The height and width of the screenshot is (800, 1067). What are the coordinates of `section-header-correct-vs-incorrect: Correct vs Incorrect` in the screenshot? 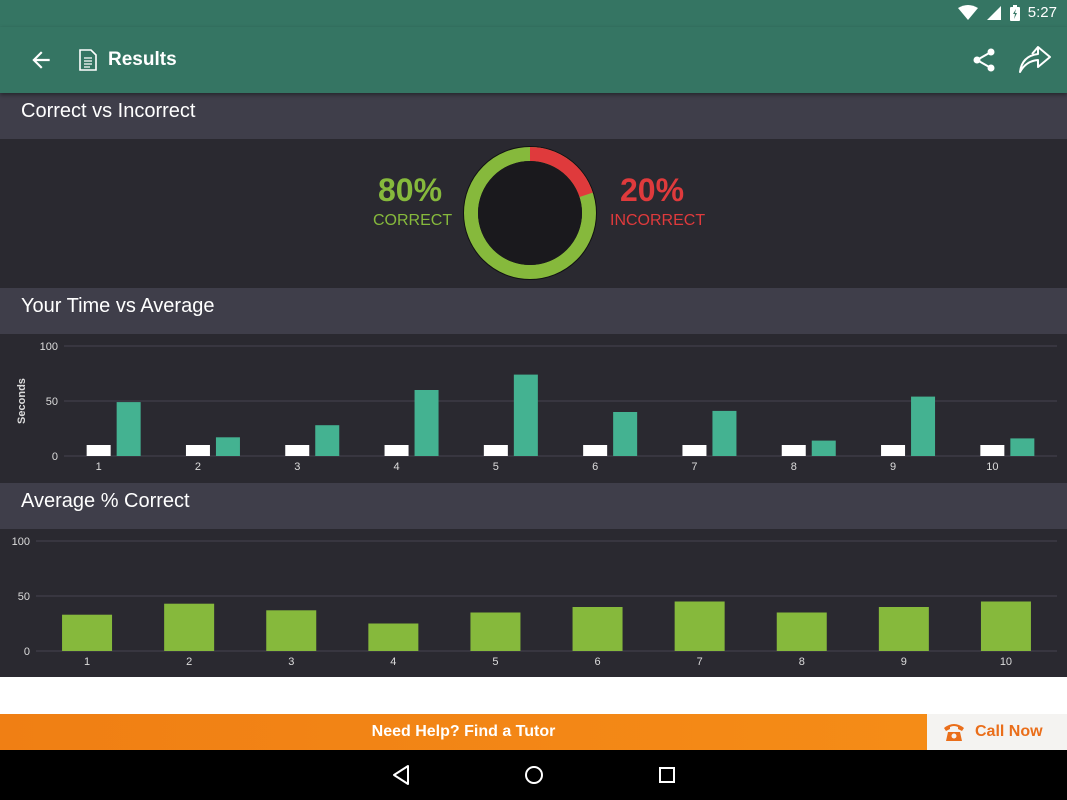 It's located at (533, 116).